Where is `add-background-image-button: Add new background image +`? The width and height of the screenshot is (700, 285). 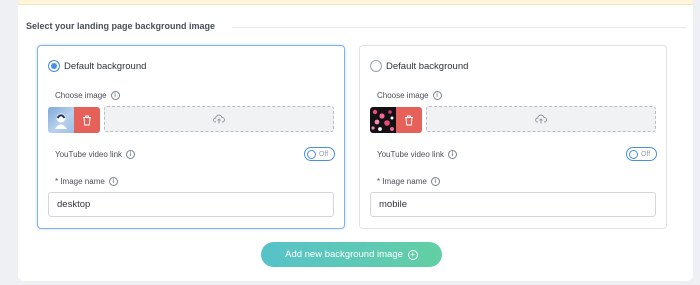 add-background-image-button: Add new background image + is located at coordinates (351, 254).